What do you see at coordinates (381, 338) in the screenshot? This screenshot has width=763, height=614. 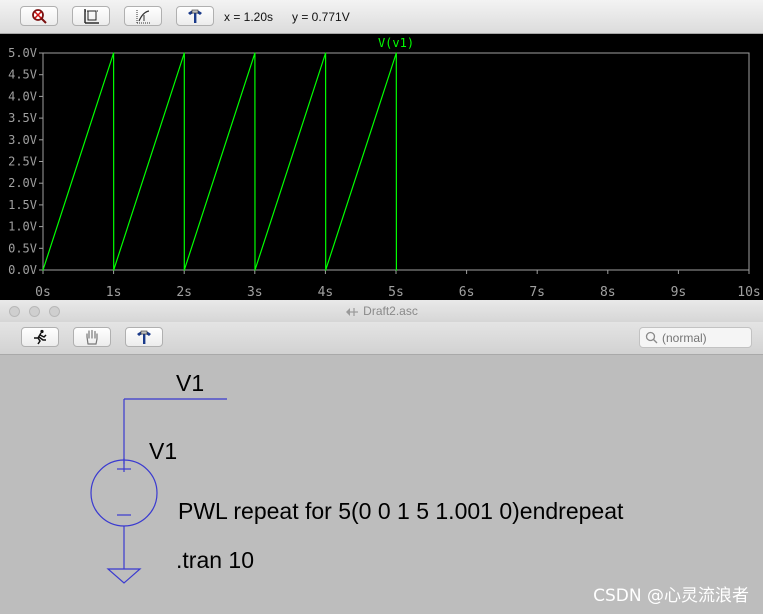 I see `schematic-toolbar` at bounding box center [381, 338].